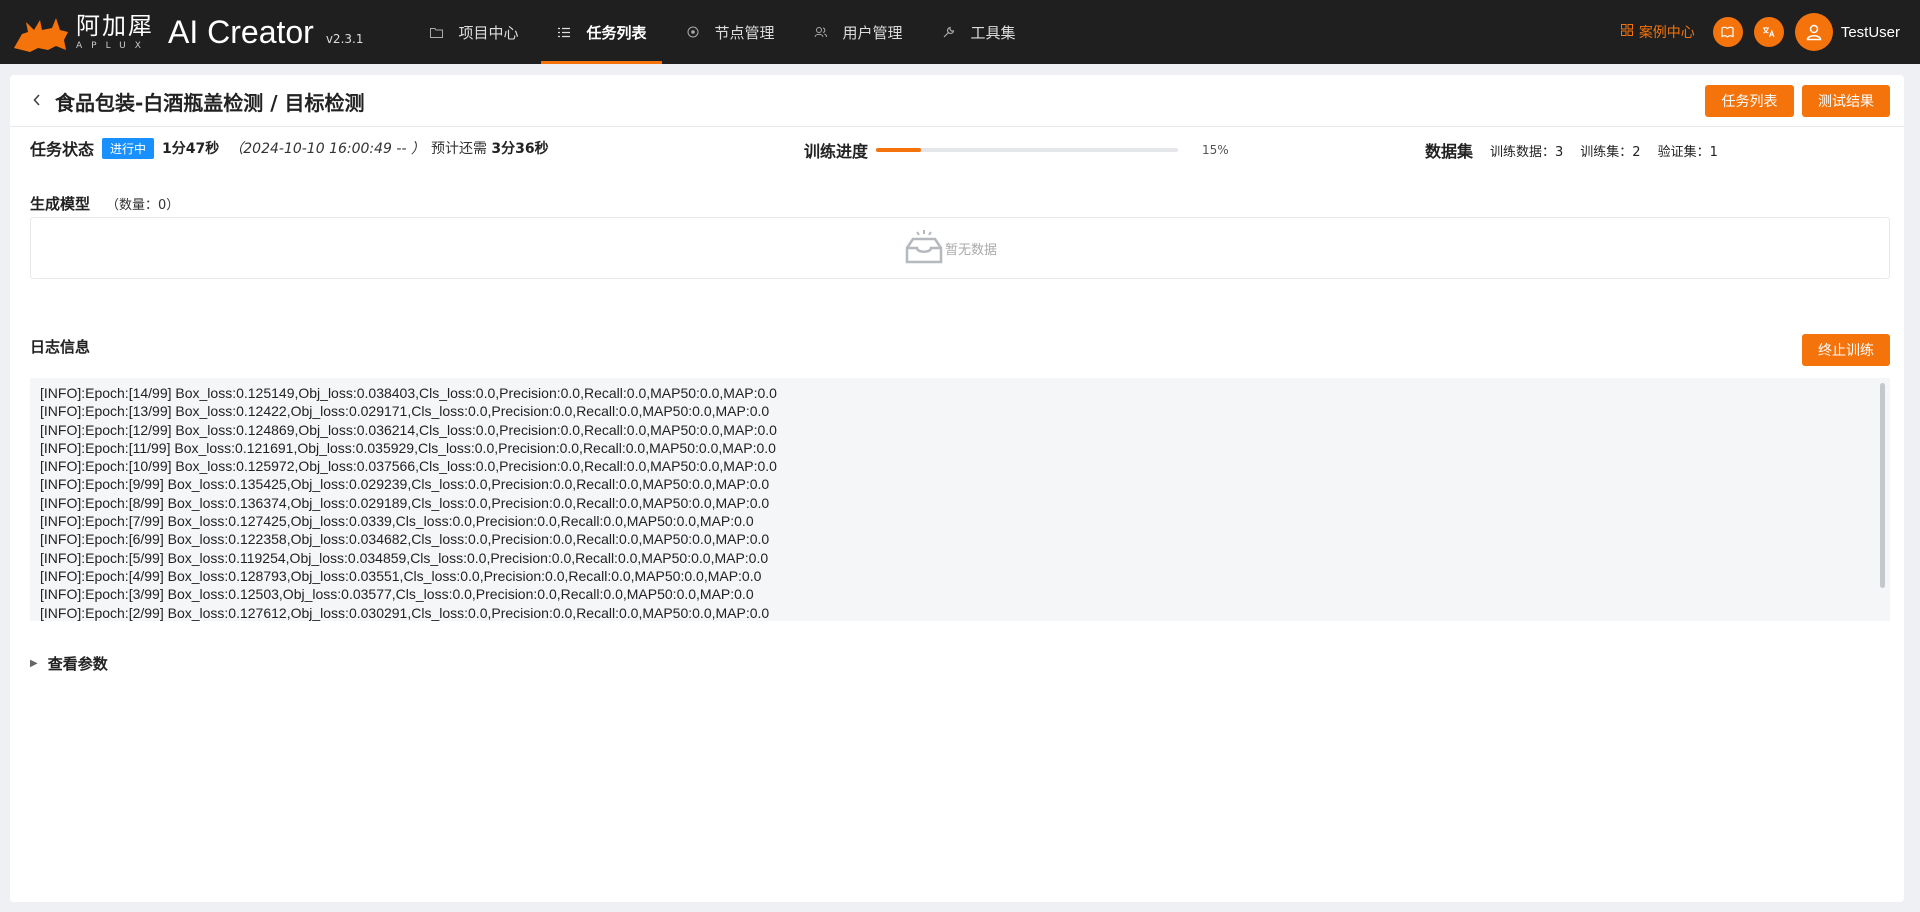 The height and width of the screenshot is (912, 1920). I want to click on test-result-button: 测试结果, so click(1846, 101).